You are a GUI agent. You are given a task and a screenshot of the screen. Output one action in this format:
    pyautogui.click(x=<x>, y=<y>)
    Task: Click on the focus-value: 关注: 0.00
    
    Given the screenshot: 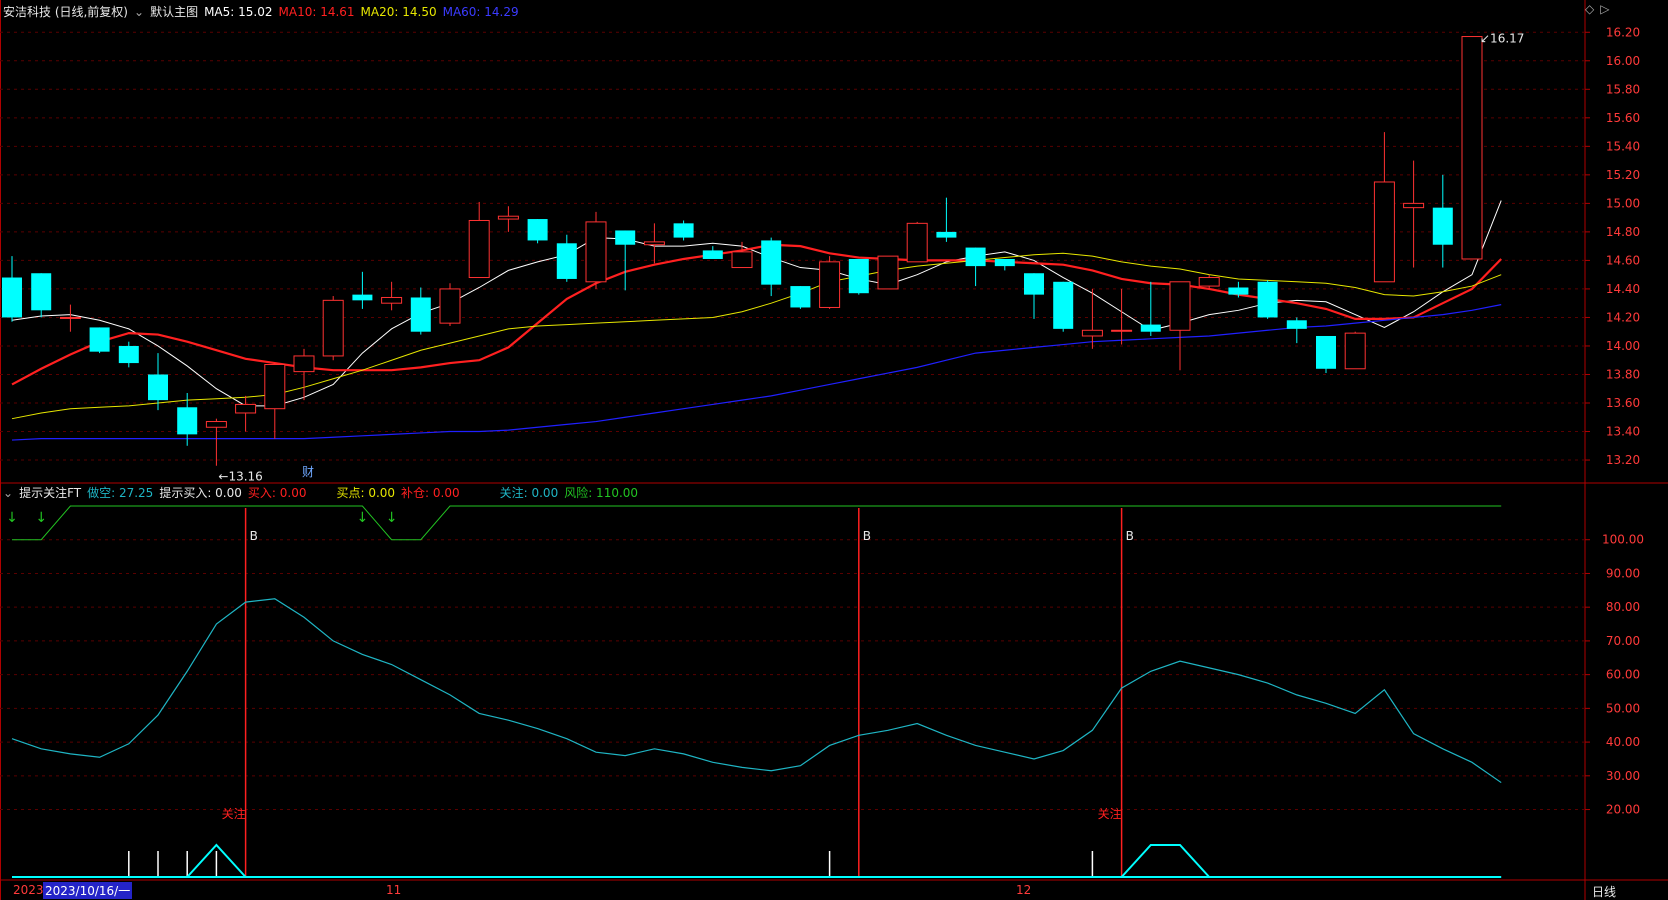 What is the action you would take?
    pyautogui.click(x=529, y=493)
    